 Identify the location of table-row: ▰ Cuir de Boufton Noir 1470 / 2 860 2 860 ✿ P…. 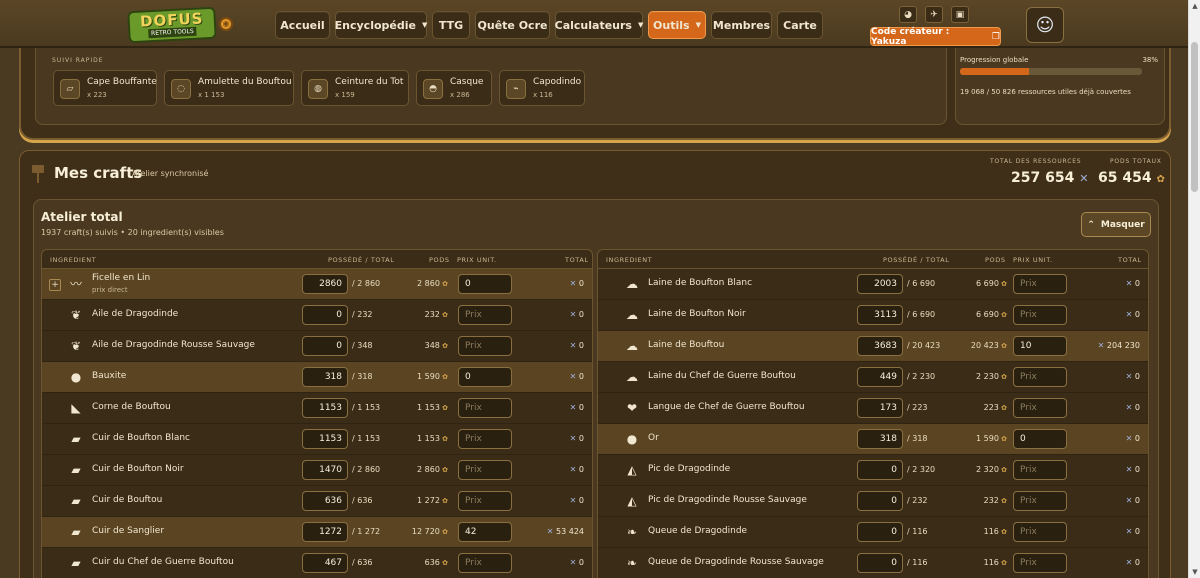
(317, 470).